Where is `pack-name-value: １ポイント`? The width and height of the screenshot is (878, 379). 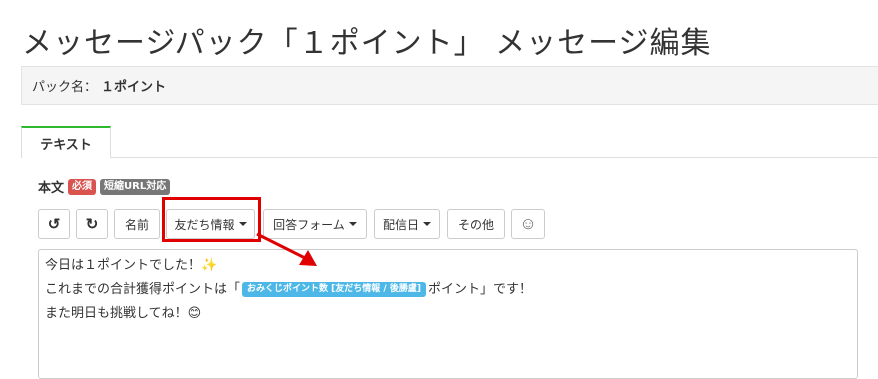
pack-name-value: １ポイント is located at coordinates (134, 87).